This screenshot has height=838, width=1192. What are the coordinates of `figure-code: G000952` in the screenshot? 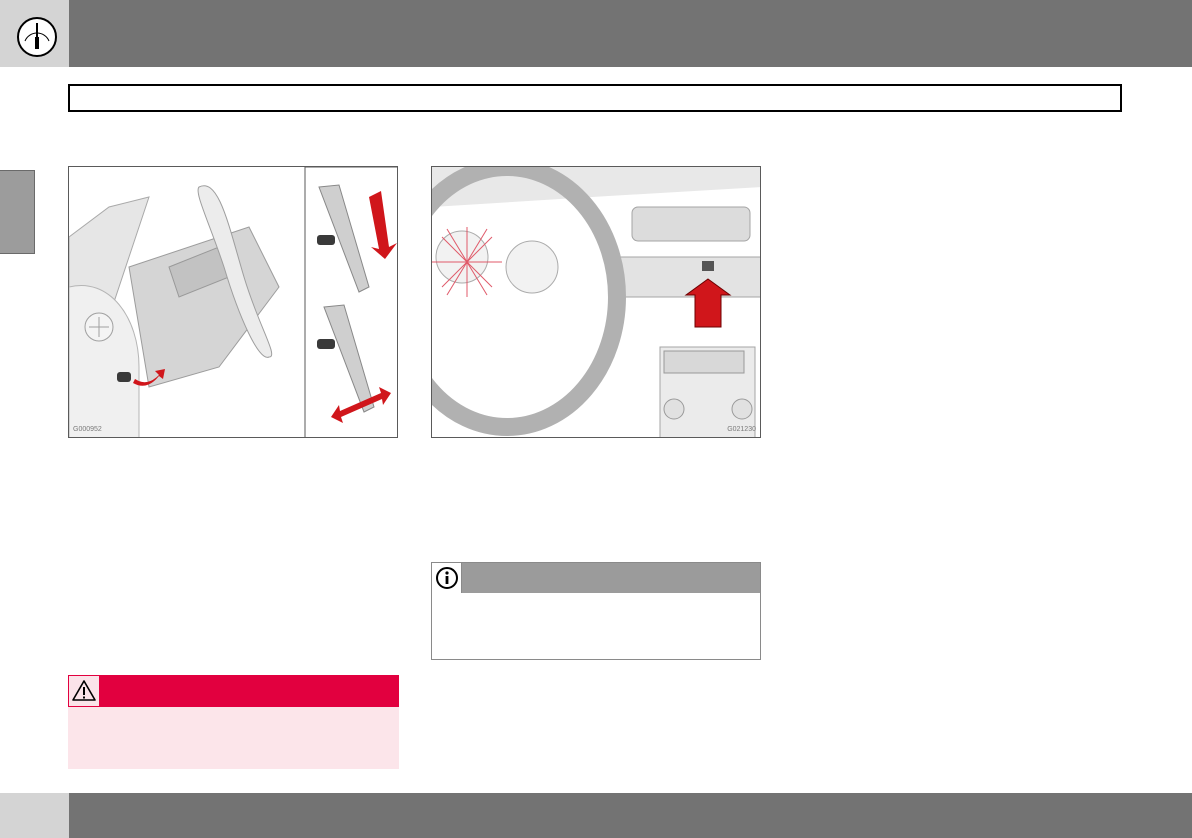 It's located at (87, 429).